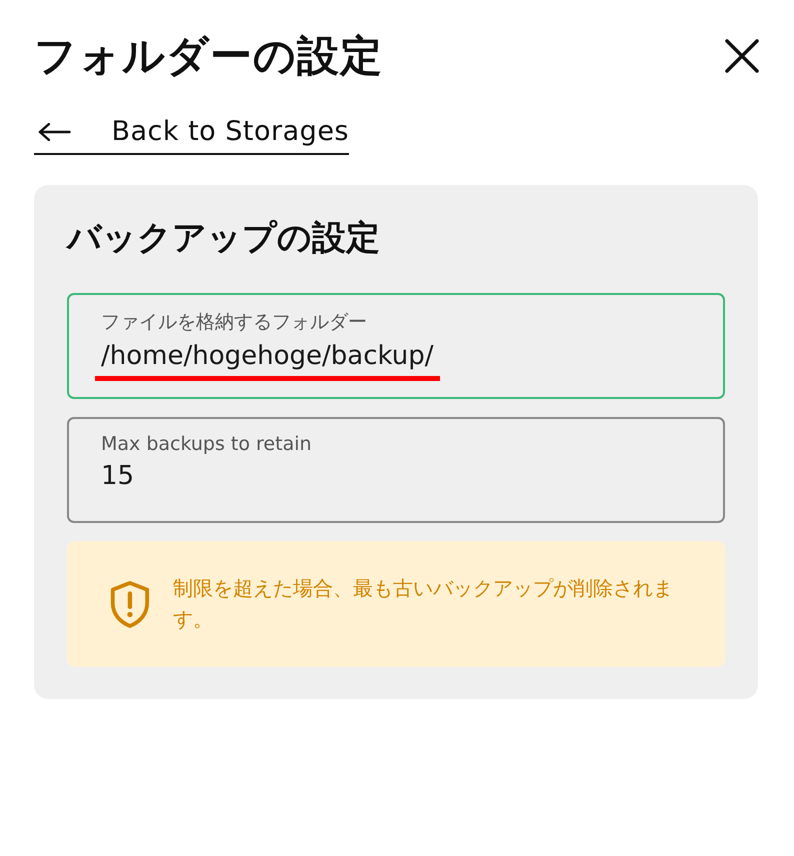  I want to click on close-icon, so click(742, 56).